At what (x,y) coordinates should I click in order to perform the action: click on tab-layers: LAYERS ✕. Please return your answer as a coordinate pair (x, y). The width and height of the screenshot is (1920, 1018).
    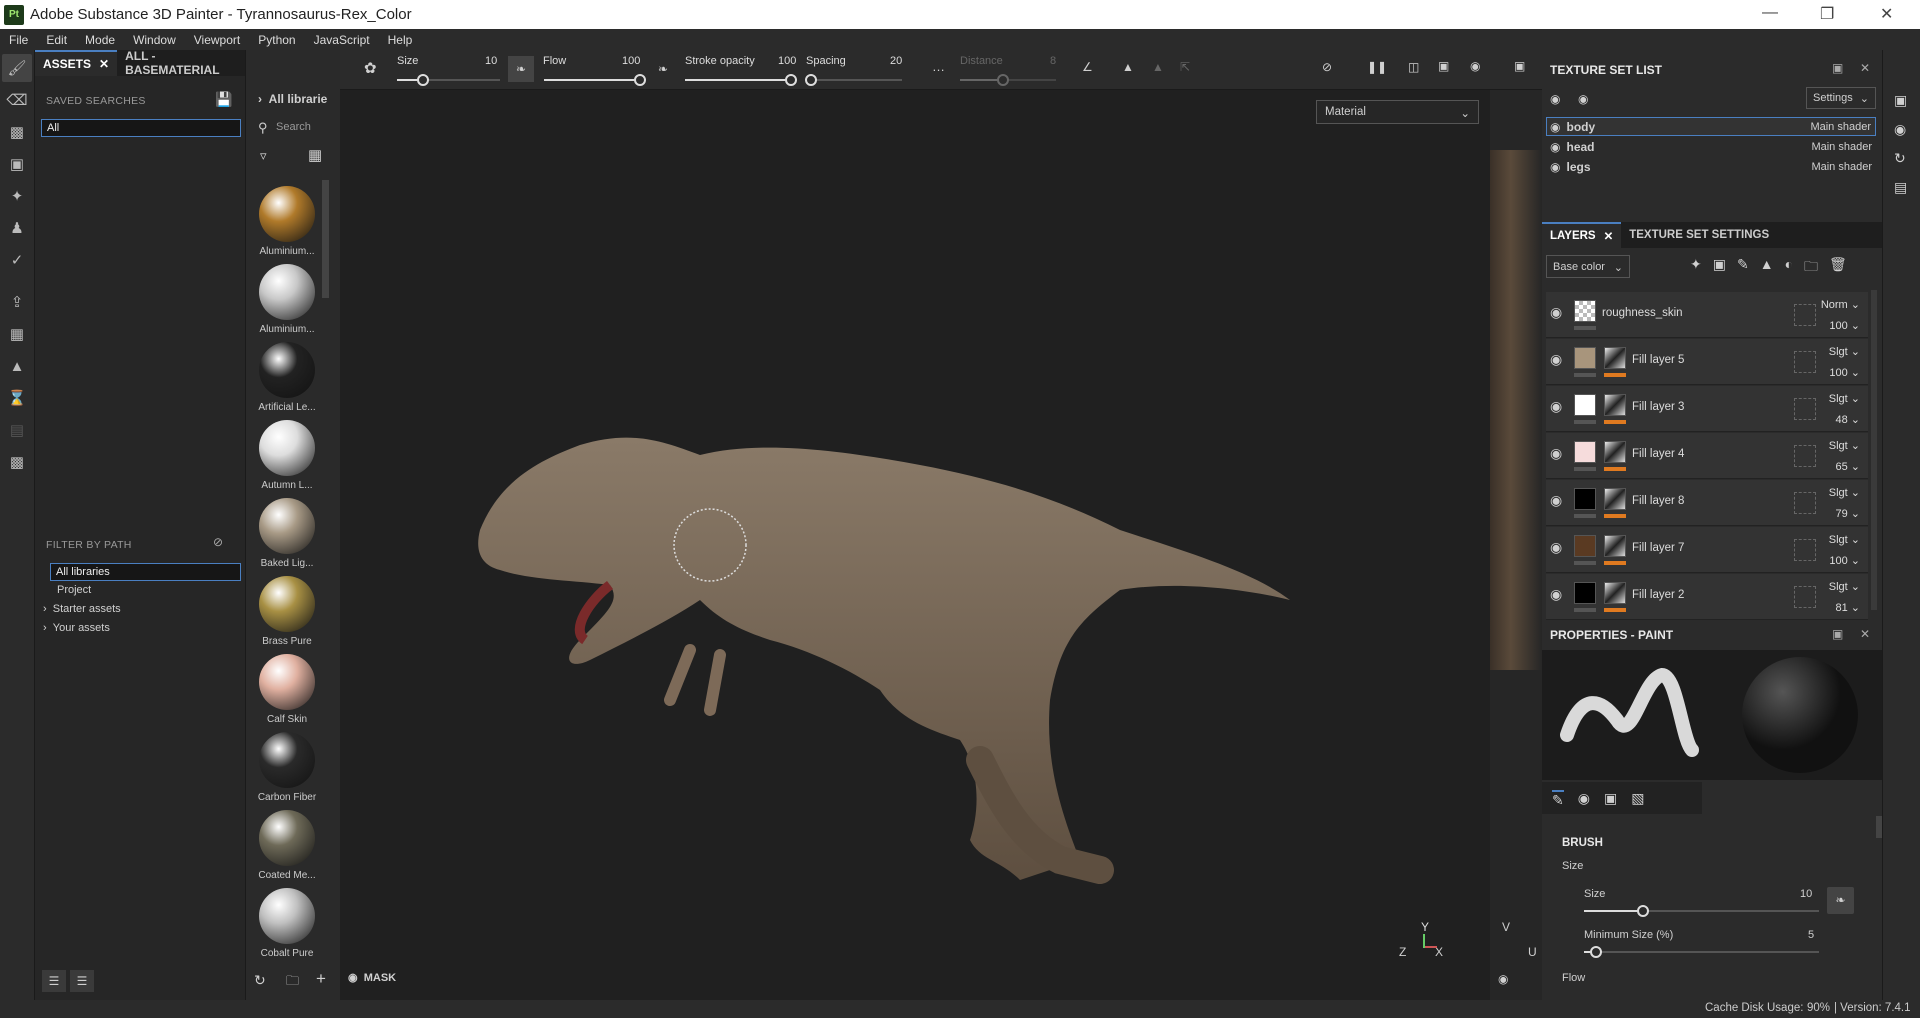
    Looking at the image, I should click on (1582, 235).